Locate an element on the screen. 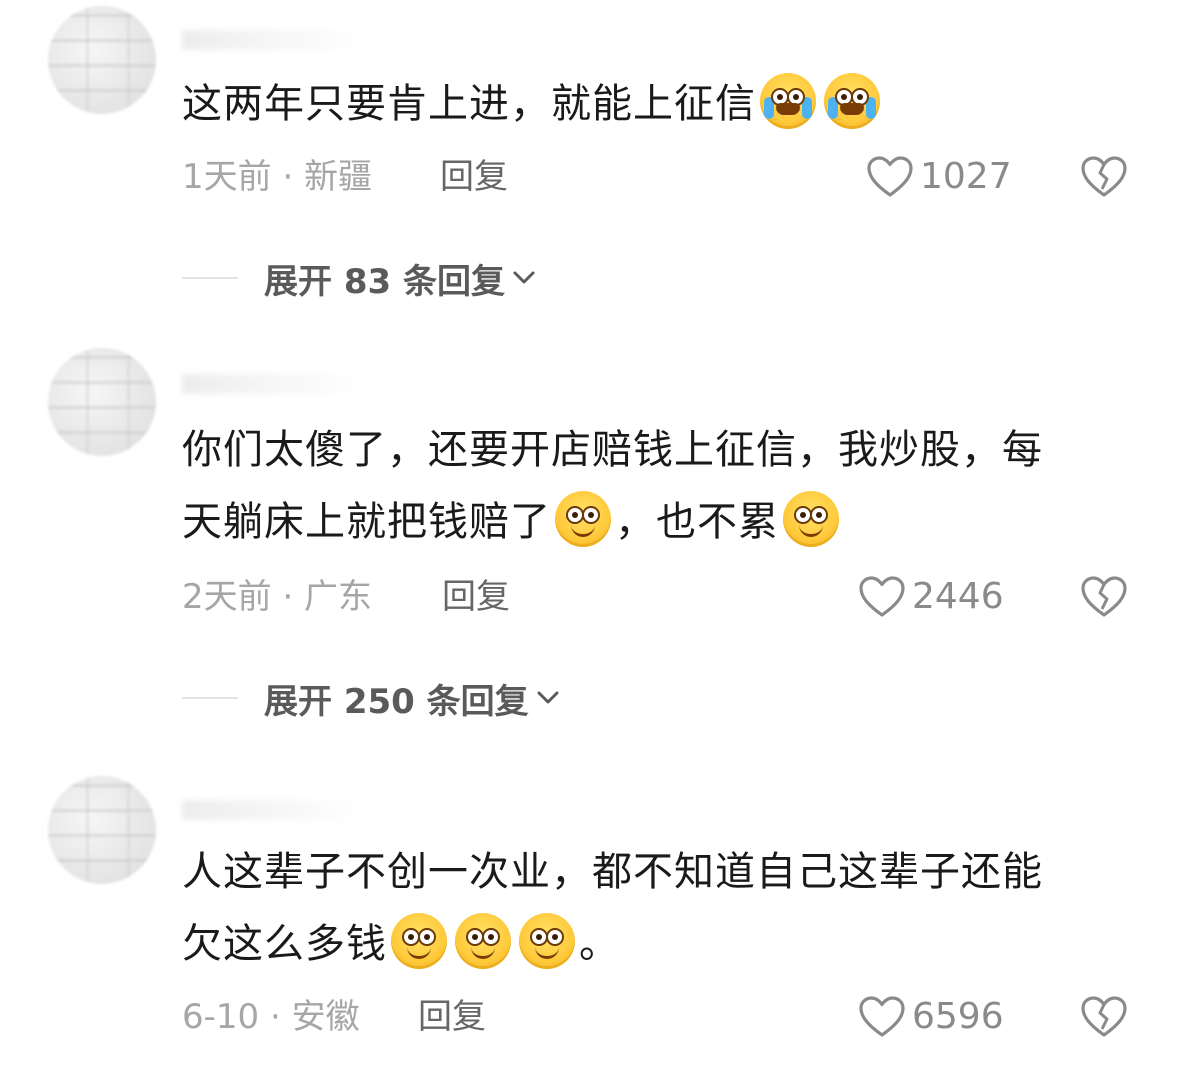  time-location: 2天前 · 广东 is located at coordinates (277, 597).